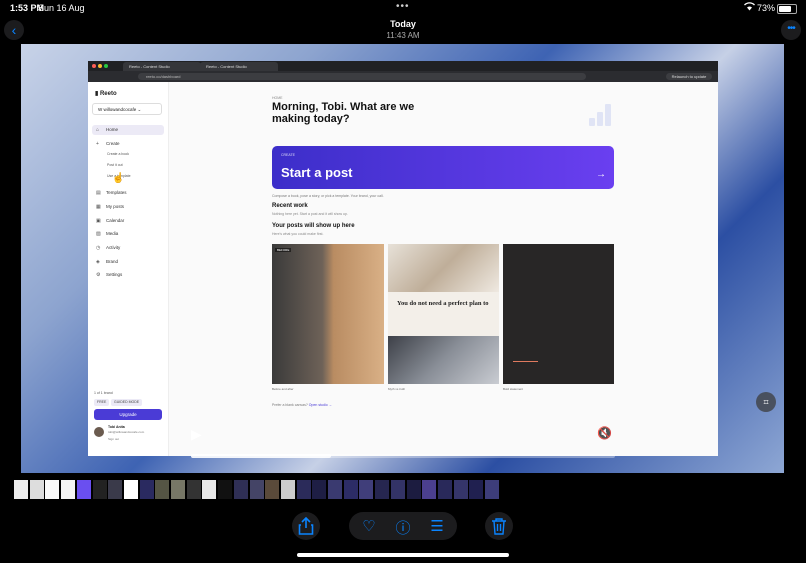 This screenshot has width=806, height=563. I want to click on posts-title: Your posts will show up here, so click(313, 226).